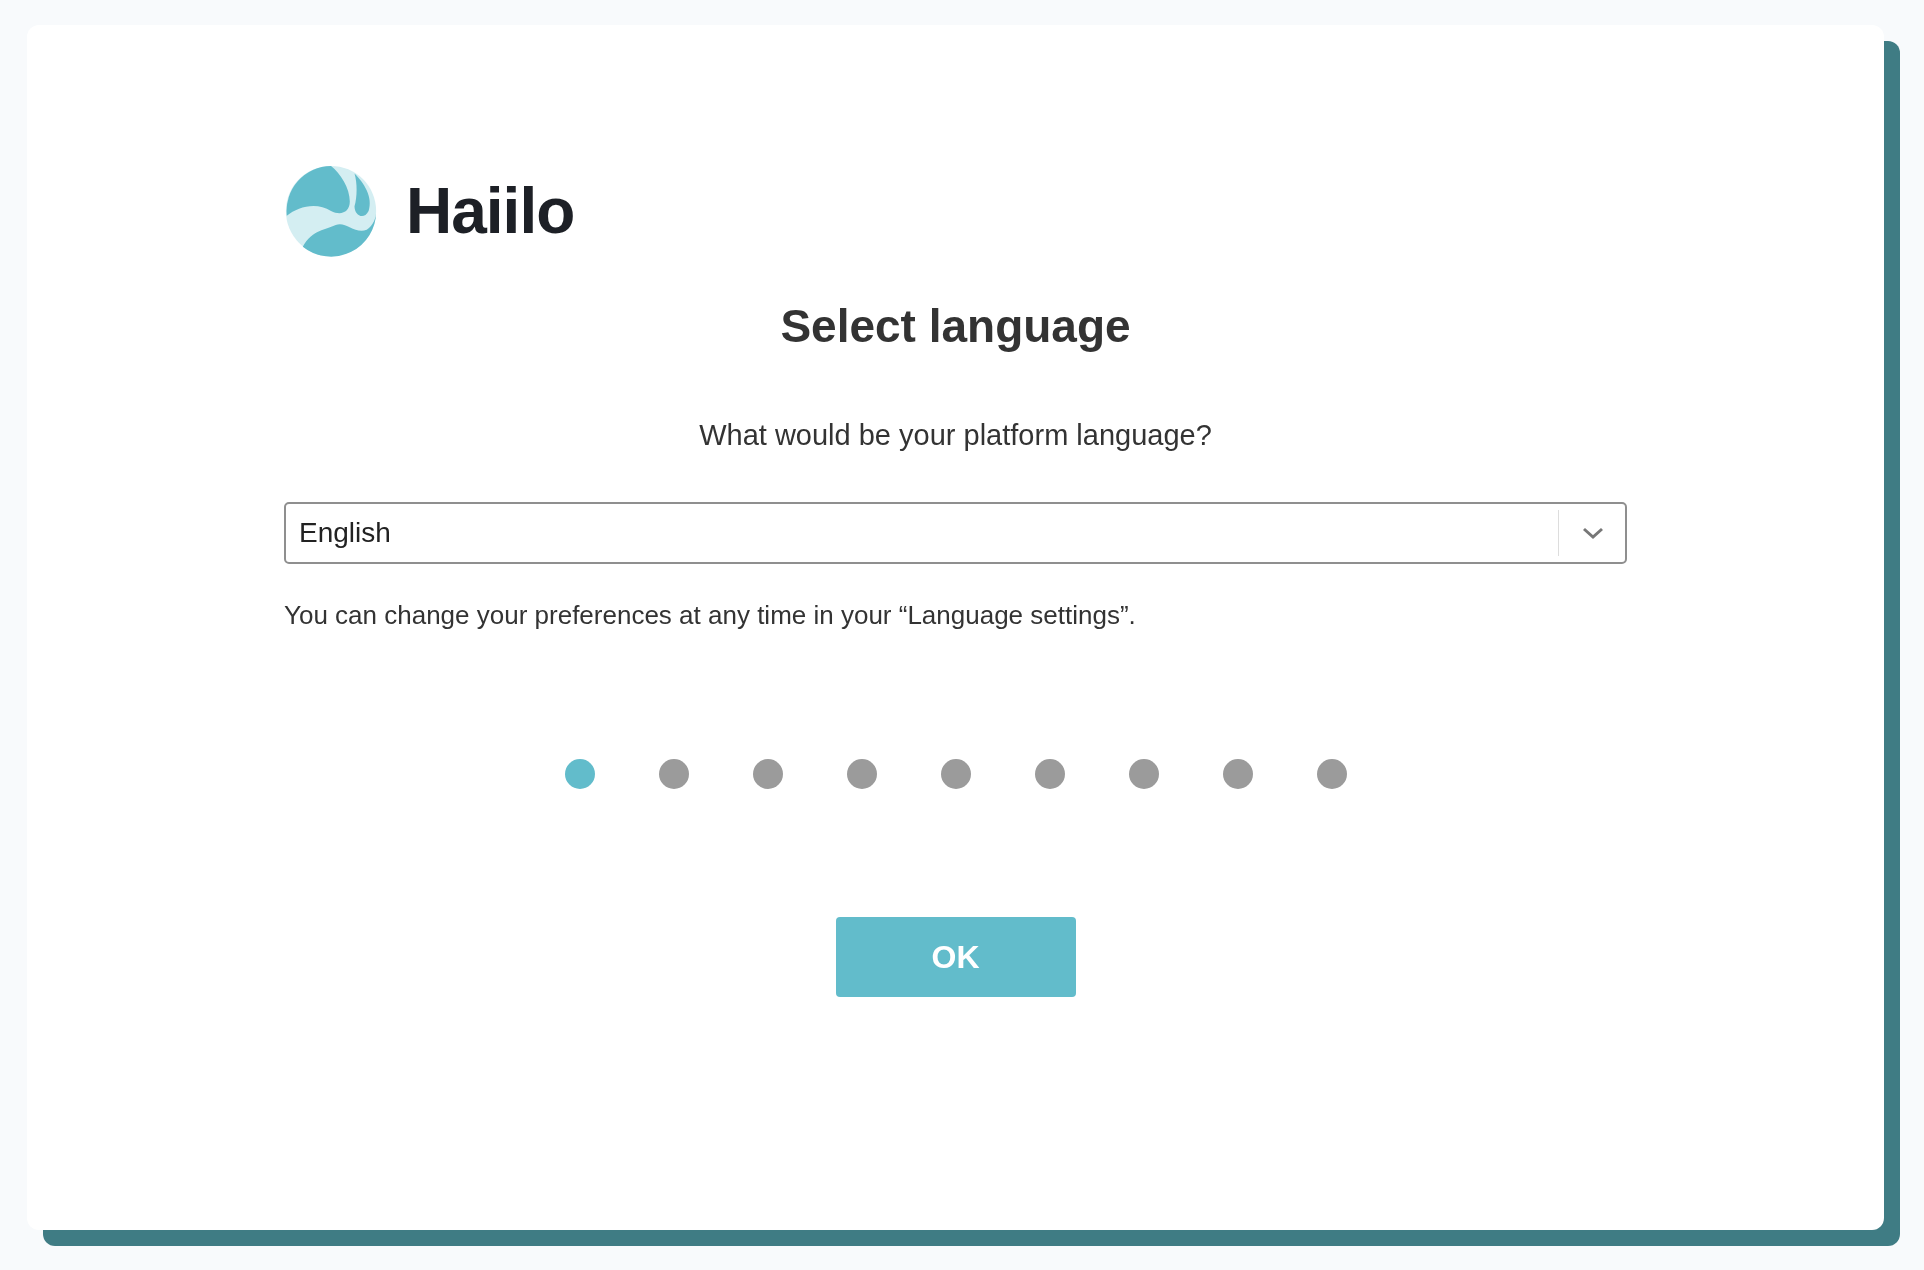  I want to click on language-dropdown: English, so click(955, 533).